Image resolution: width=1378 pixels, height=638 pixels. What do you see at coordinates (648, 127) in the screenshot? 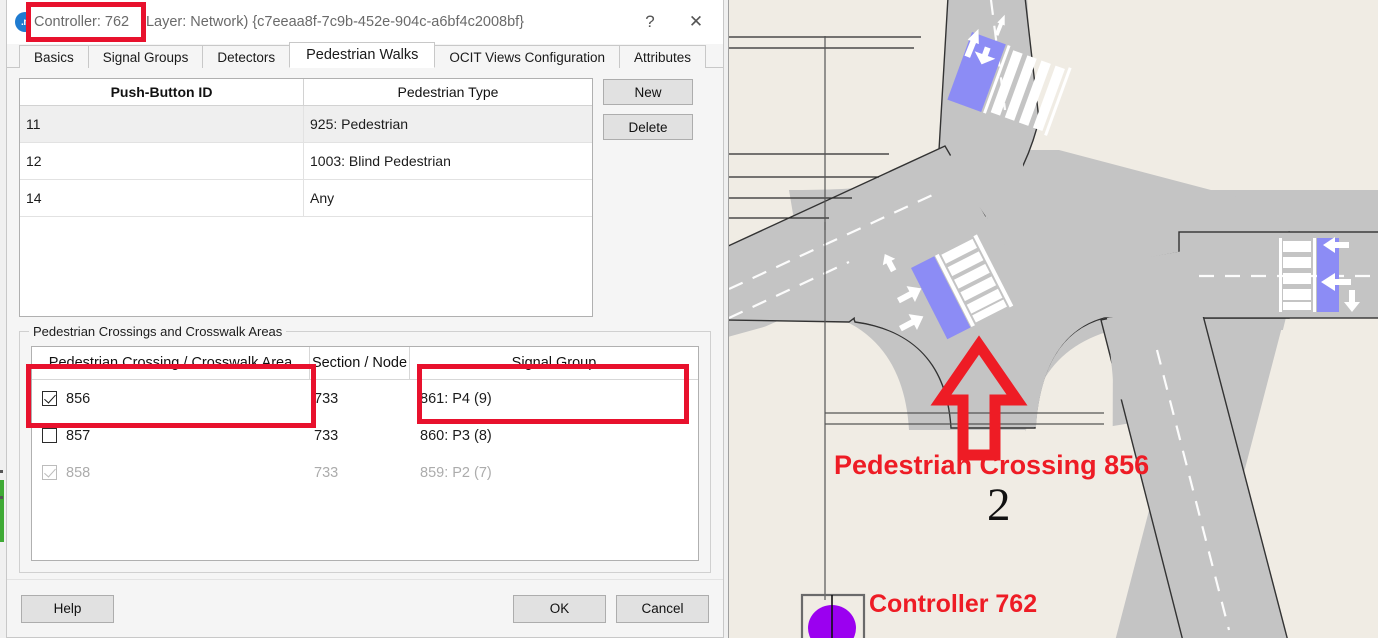
I see `delete-button: Delete` at bounding box center [648, 127].